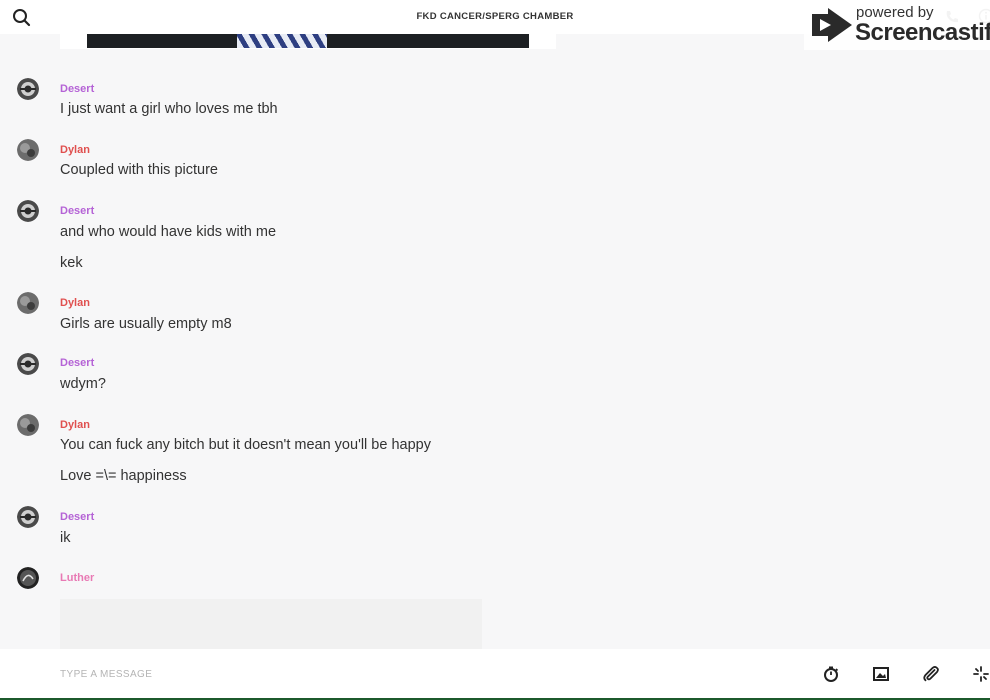 The height and width of the screenshot is (700, 990). I want to click on avatar-luther, so click(28, 578).